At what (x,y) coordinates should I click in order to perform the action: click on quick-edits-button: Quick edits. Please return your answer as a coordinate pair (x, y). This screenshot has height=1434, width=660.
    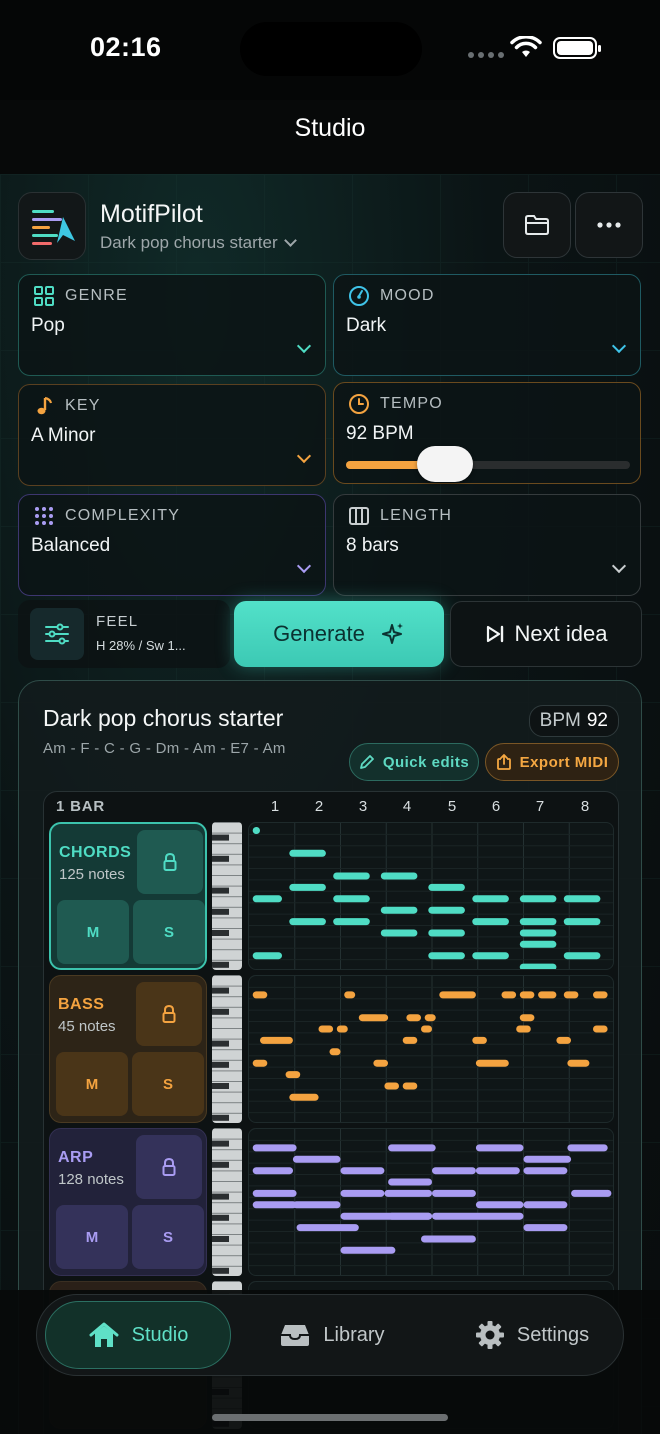
    Looking at the image, I should click on (414, 762).